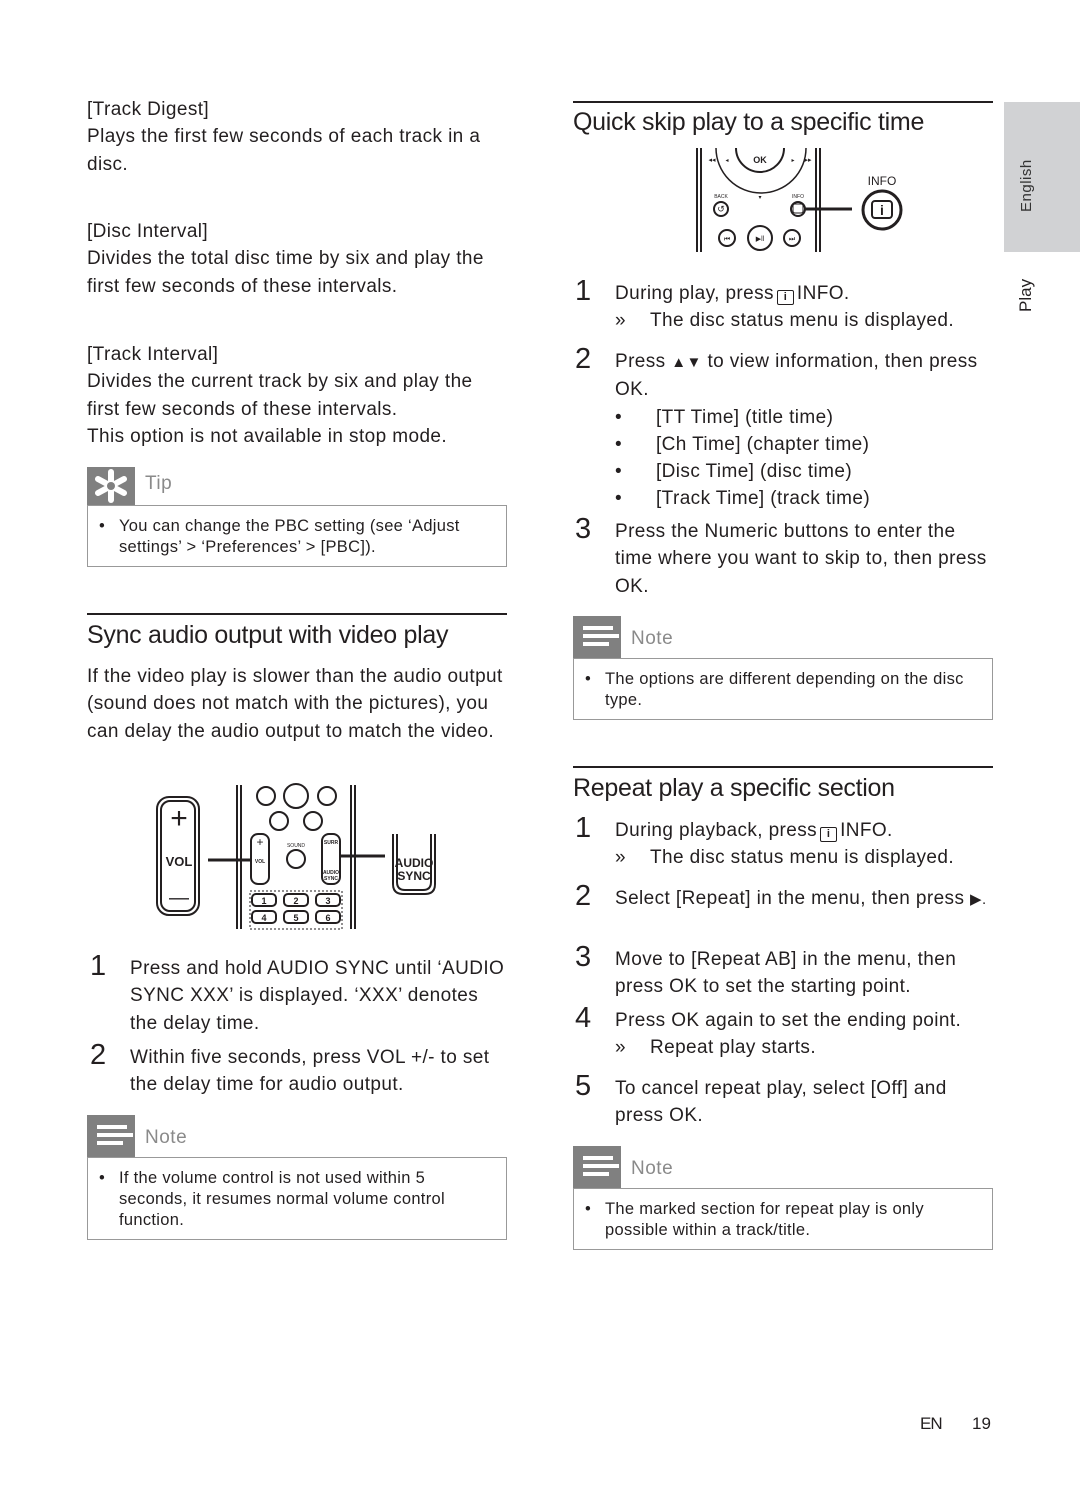 This screenshot has height=1509, width=1080. Describe the element at coordinates (694, 293) in the screenshot. I see `step-text: During play, press` at that location.